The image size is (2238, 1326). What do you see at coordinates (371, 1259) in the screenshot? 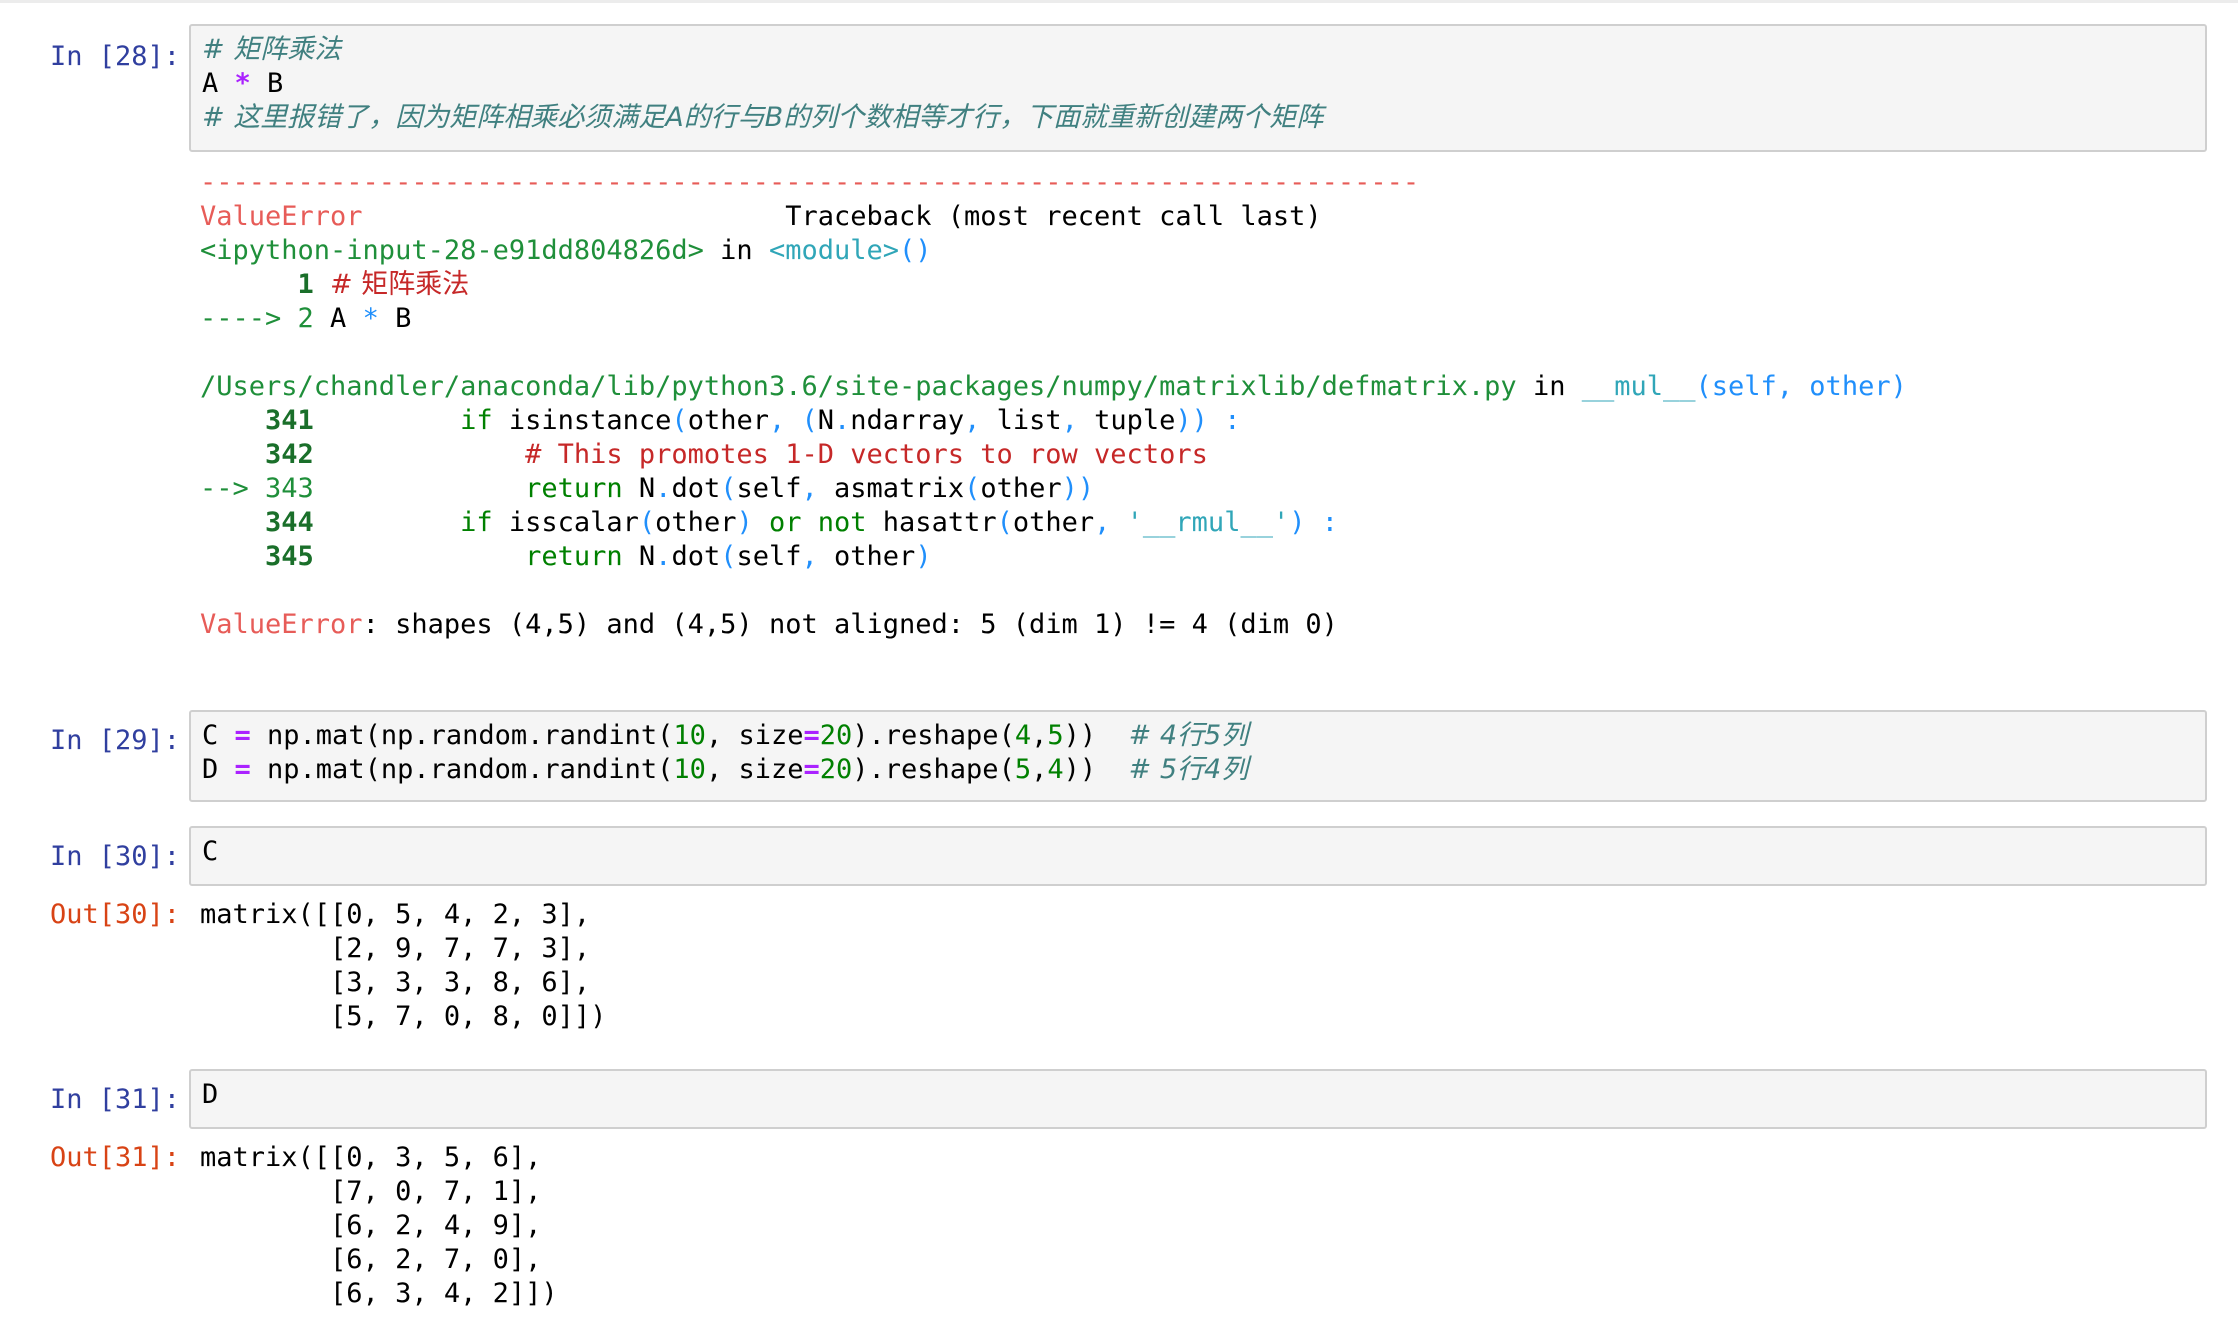
I see `output-line: [6, 2, 7, 0],` at bounding box center [371, 1259].